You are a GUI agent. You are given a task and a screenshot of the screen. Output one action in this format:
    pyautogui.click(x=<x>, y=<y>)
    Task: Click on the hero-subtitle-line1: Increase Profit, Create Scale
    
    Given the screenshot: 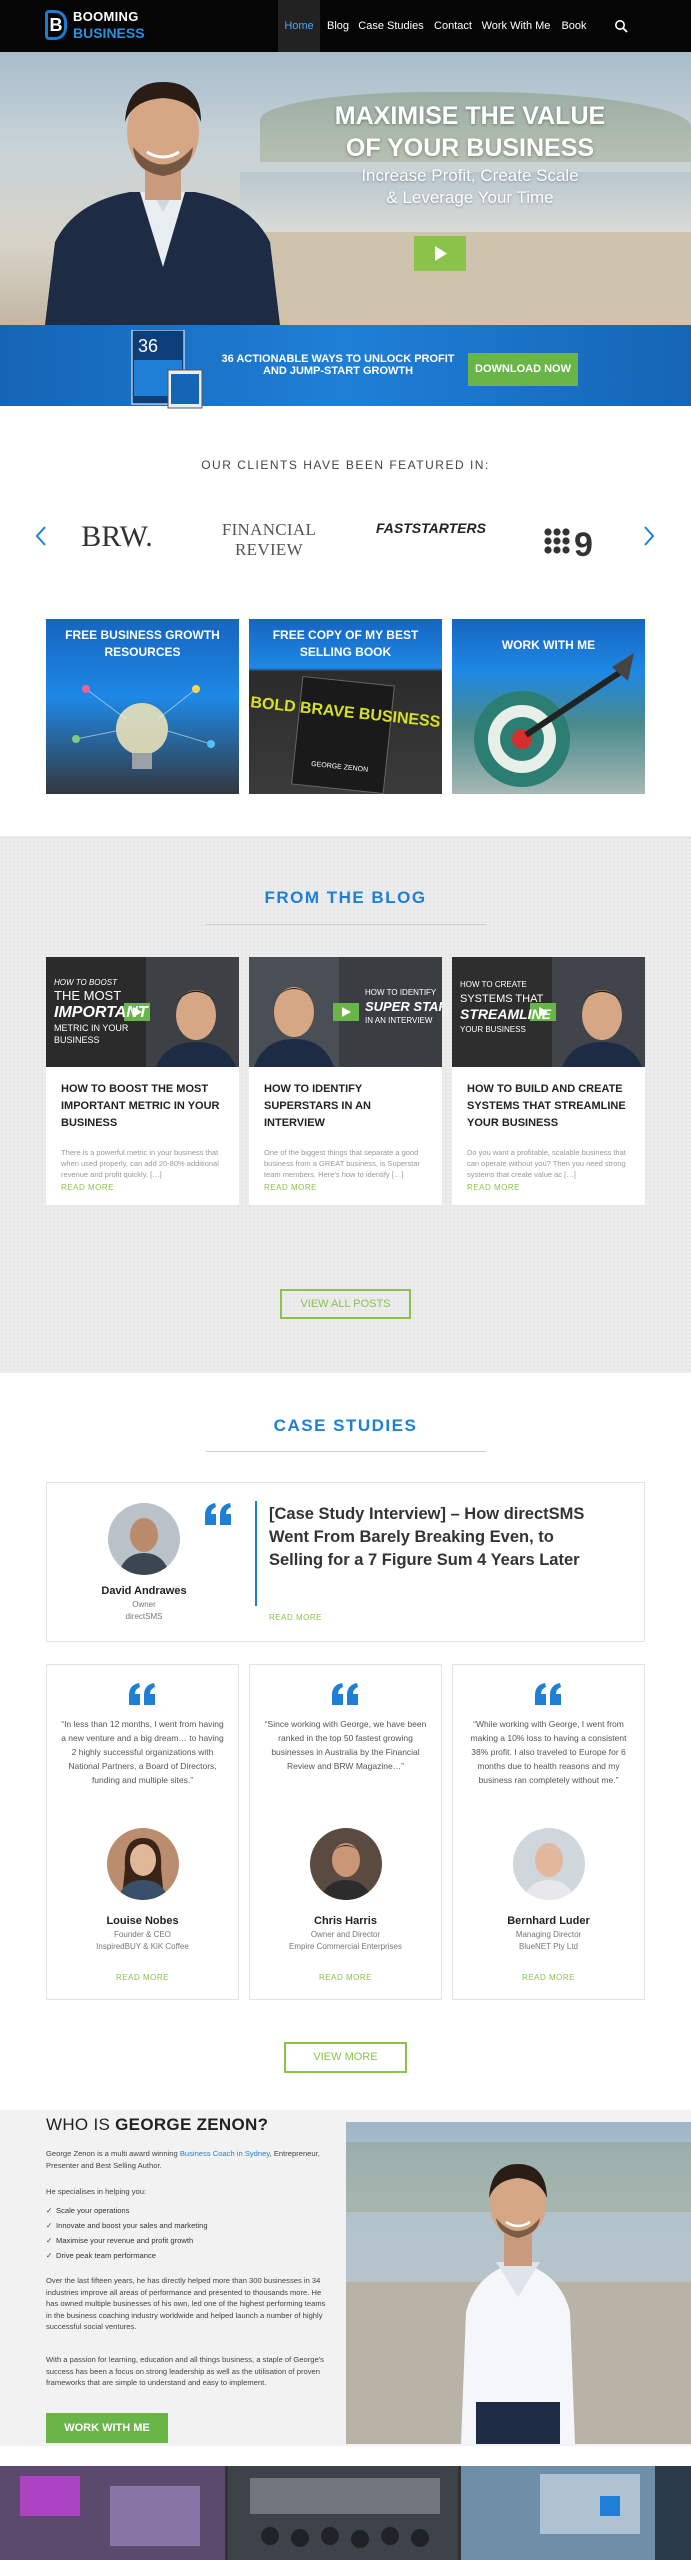 What is the action you would take?
    pyautogui.click(x=470, y=175)
    